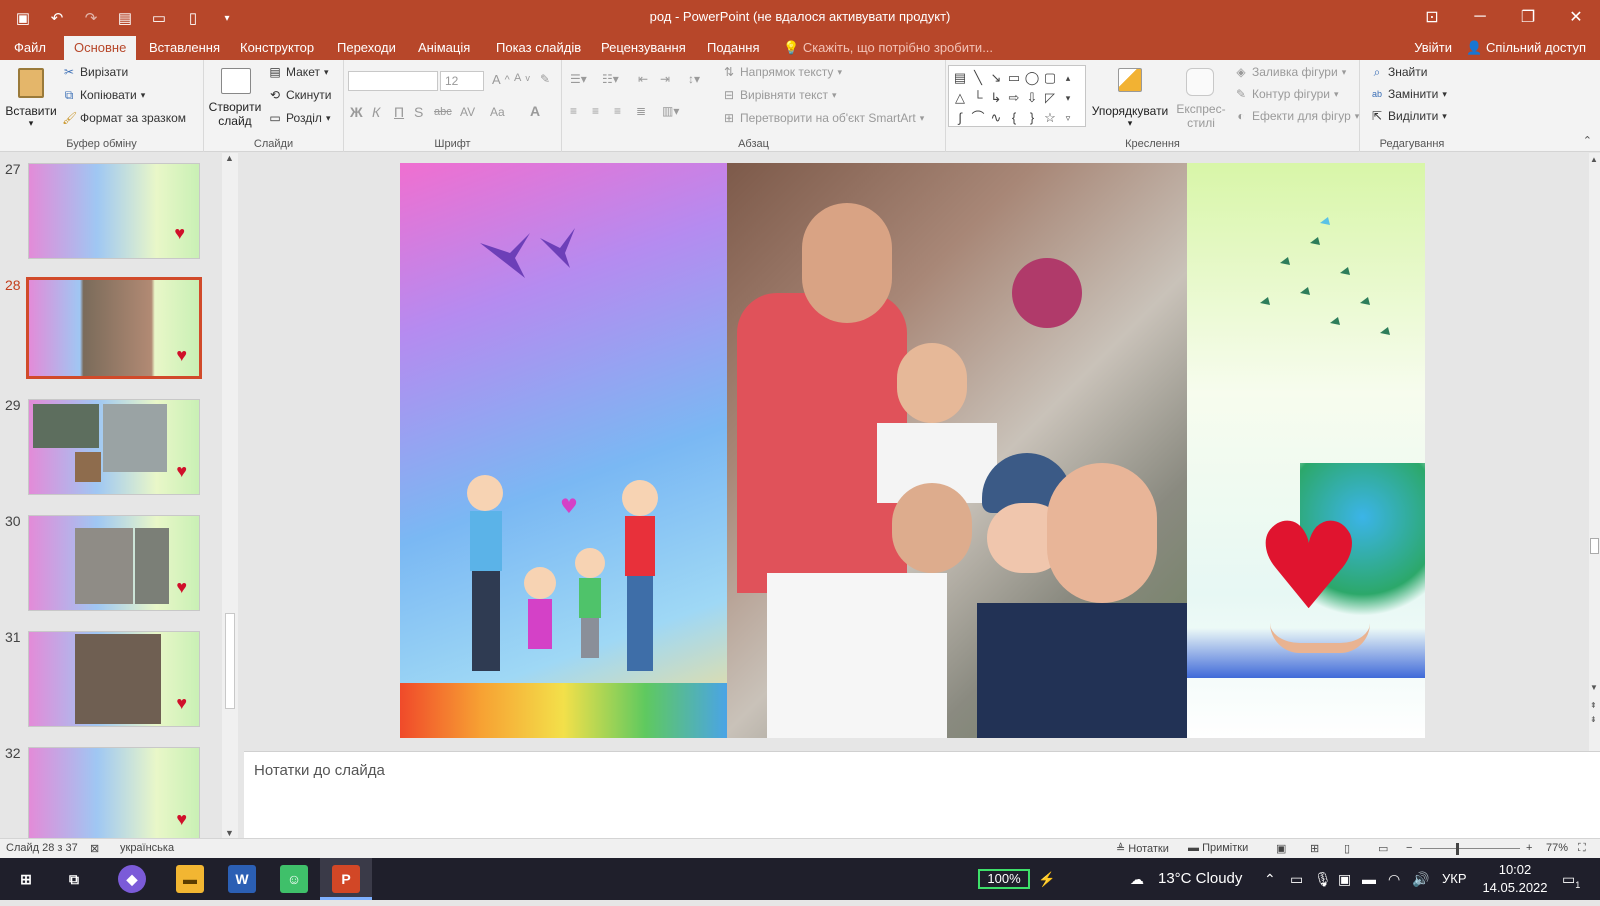 Image resolution: width=1600 pixels, height=906 pixels. Describe the element at coordinates (643, 48) in the screenshot. I see `tab-review: Рецензування` at that location.